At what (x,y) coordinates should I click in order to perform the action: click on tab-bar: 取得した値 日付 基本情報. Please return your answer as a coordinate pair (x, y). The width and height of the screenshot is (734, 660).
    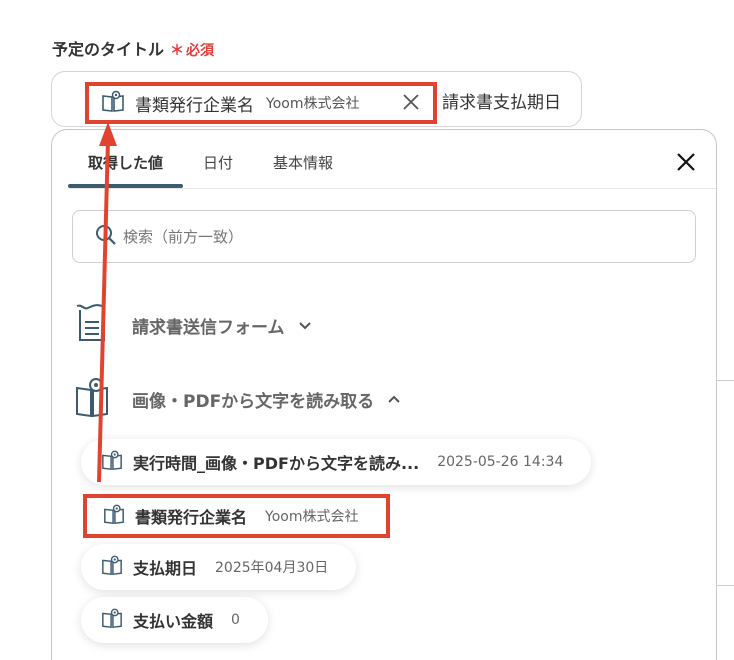
    Looking at the image, I should click on (210, 159).